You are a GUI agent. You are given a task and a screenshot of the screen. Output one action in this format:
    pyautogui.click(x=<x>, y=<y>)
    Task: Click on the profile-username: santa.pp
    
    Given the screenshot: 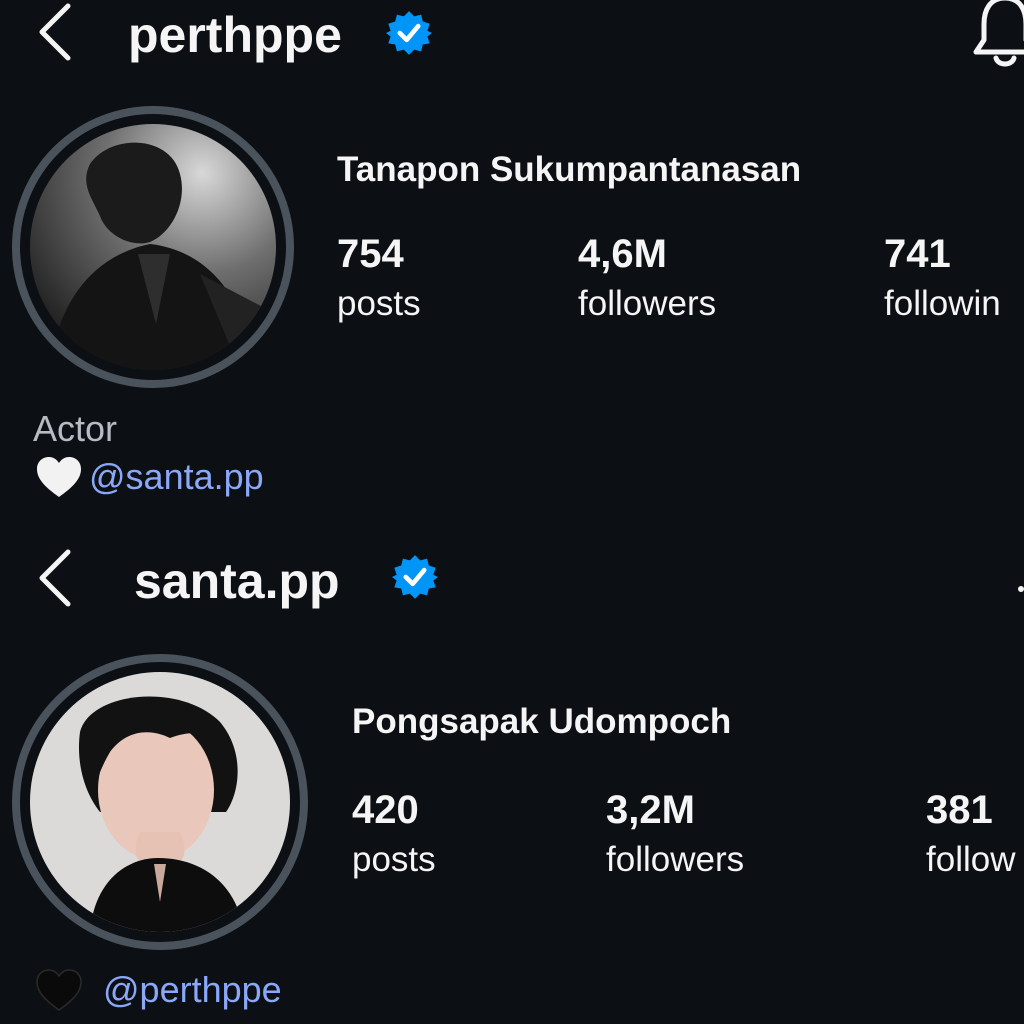 What is the action you would take?
    pyautogui.click(x=237, y=581)
    